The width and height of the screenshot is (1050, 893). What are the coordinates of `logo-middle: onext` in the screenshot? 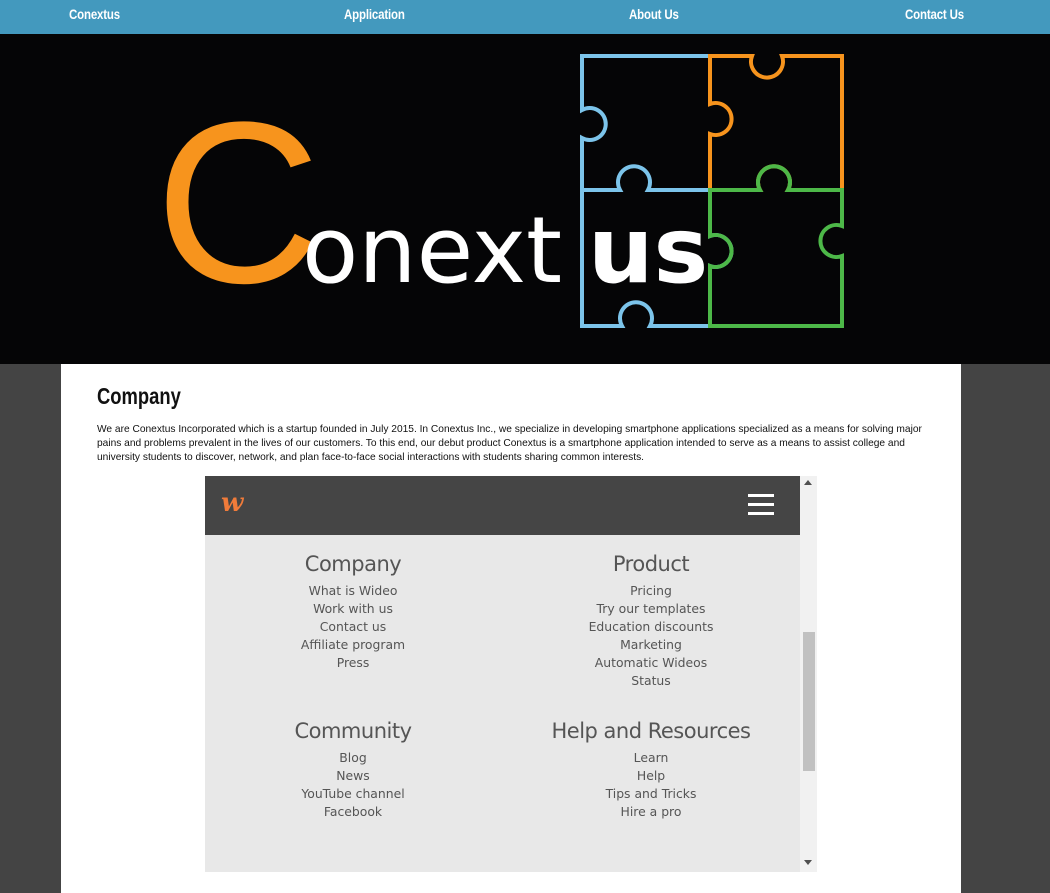 It's located at (432, 250).